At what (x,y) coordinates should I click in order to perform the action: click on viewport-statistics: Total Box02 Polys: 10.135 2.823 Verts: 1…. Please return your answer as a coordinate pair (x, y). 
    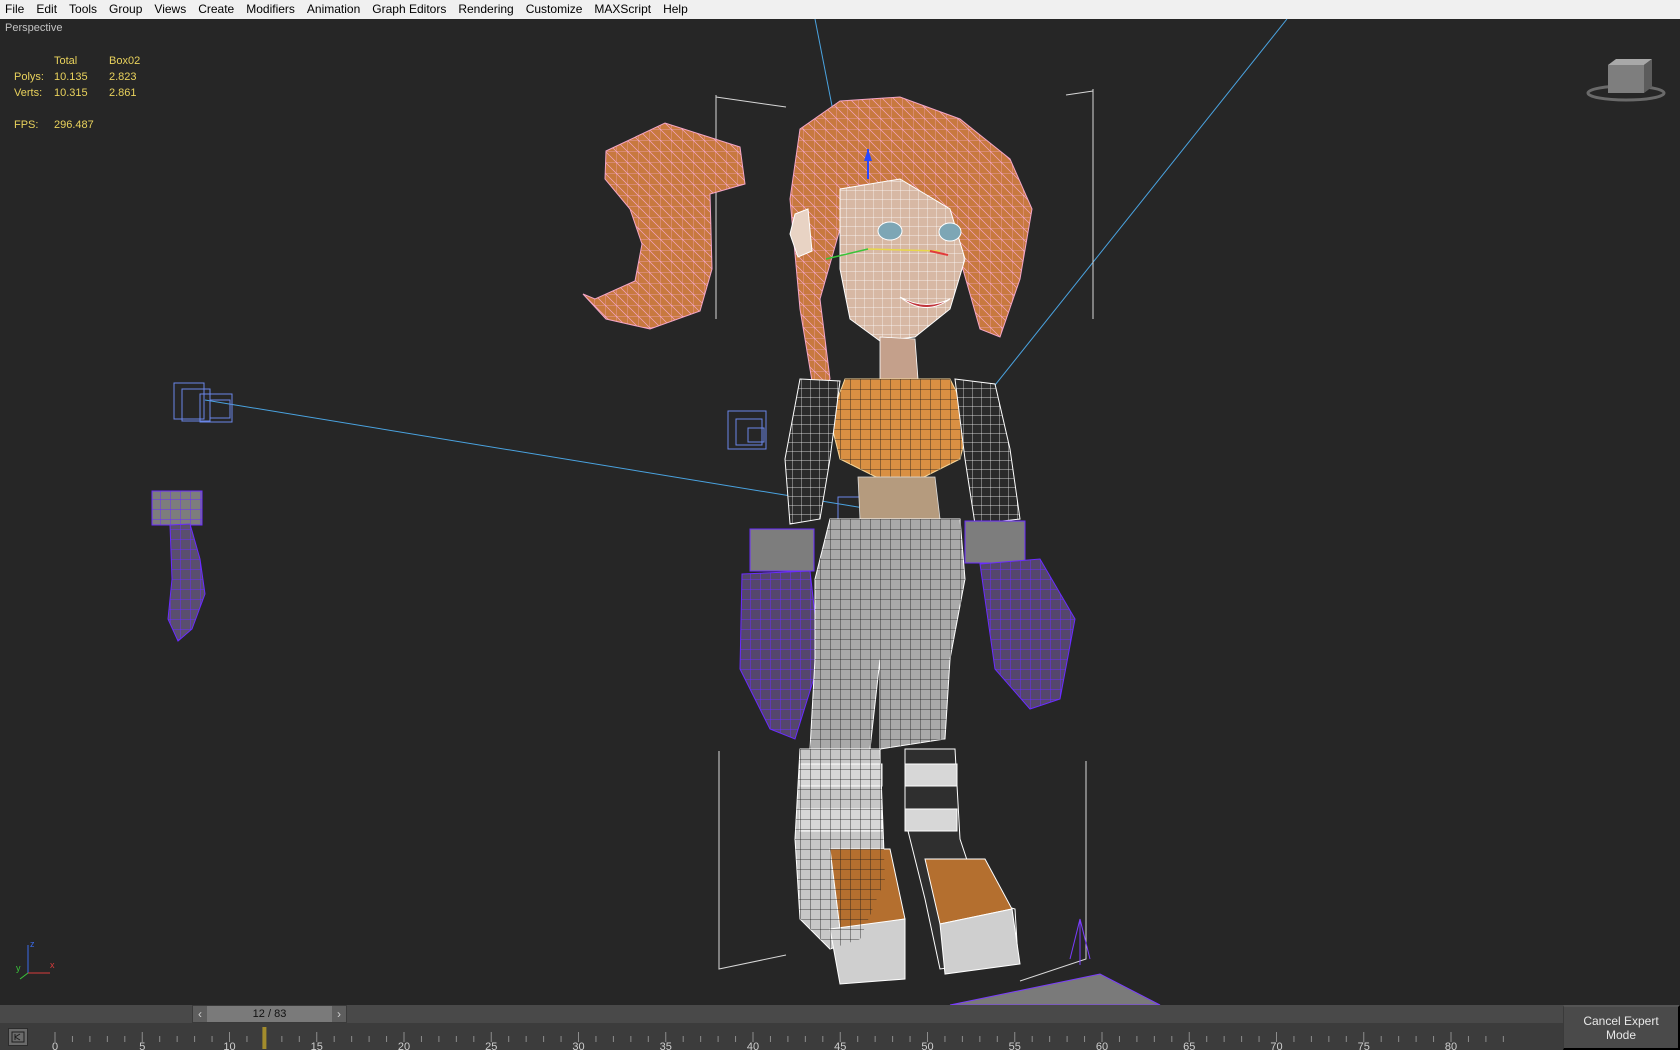
    Looking at the image, I should click on (77, 93).